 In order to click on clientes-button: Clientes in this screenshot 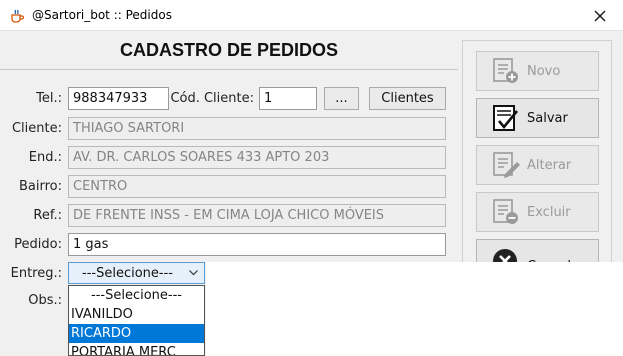, I will do `click(407, 98)`.